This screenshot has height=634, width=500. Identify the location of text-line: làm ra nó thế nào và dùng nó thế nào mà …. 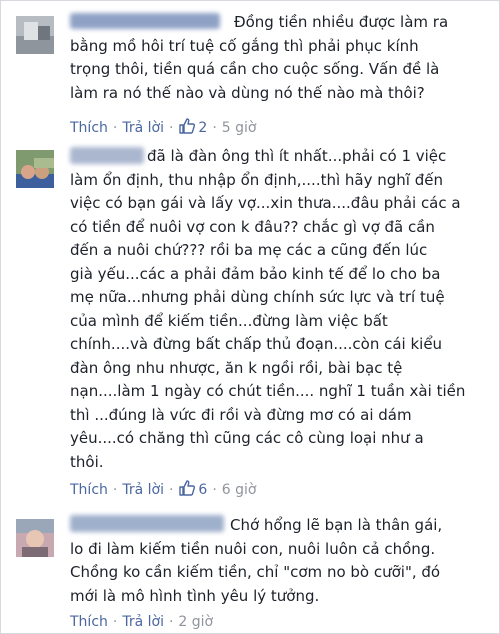
(247, 92).